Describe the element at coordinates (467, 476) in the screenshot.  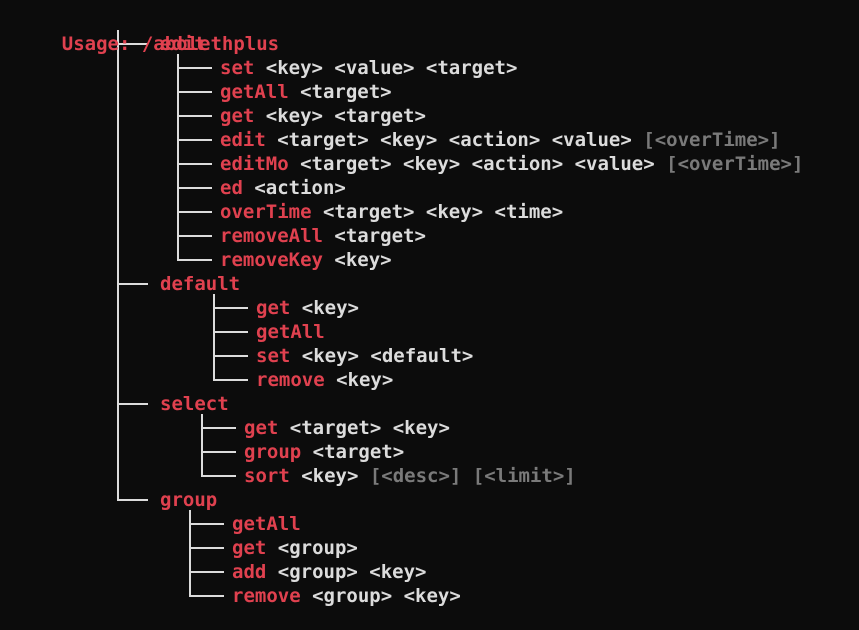
I see `subcommand-optional-args: [<desc>] [<limit>]` at that location.